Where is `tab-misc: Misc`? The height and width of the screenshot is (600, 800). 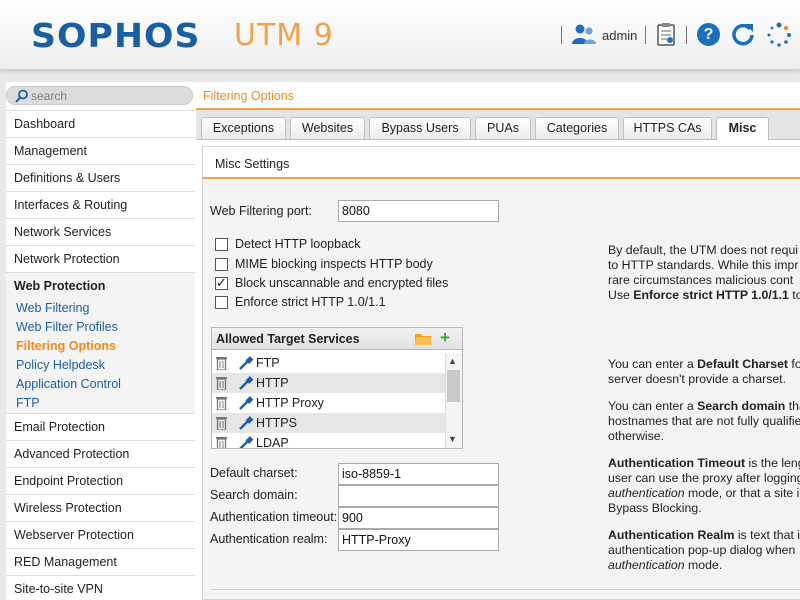
tab-misc: Misc is located at coordinates (742, 128).